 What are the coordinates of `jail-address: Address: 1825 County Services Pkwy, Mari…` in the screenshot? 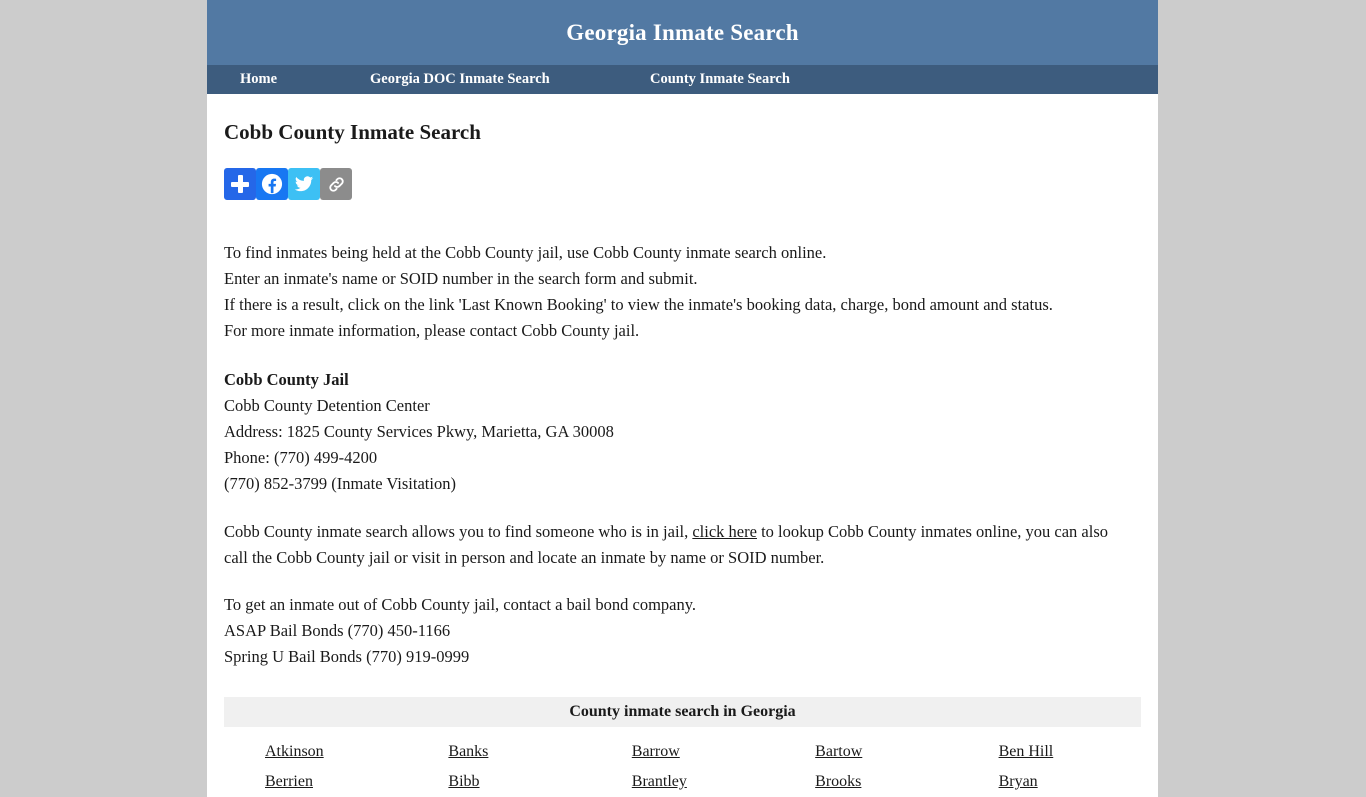 It's located at (419, 431).